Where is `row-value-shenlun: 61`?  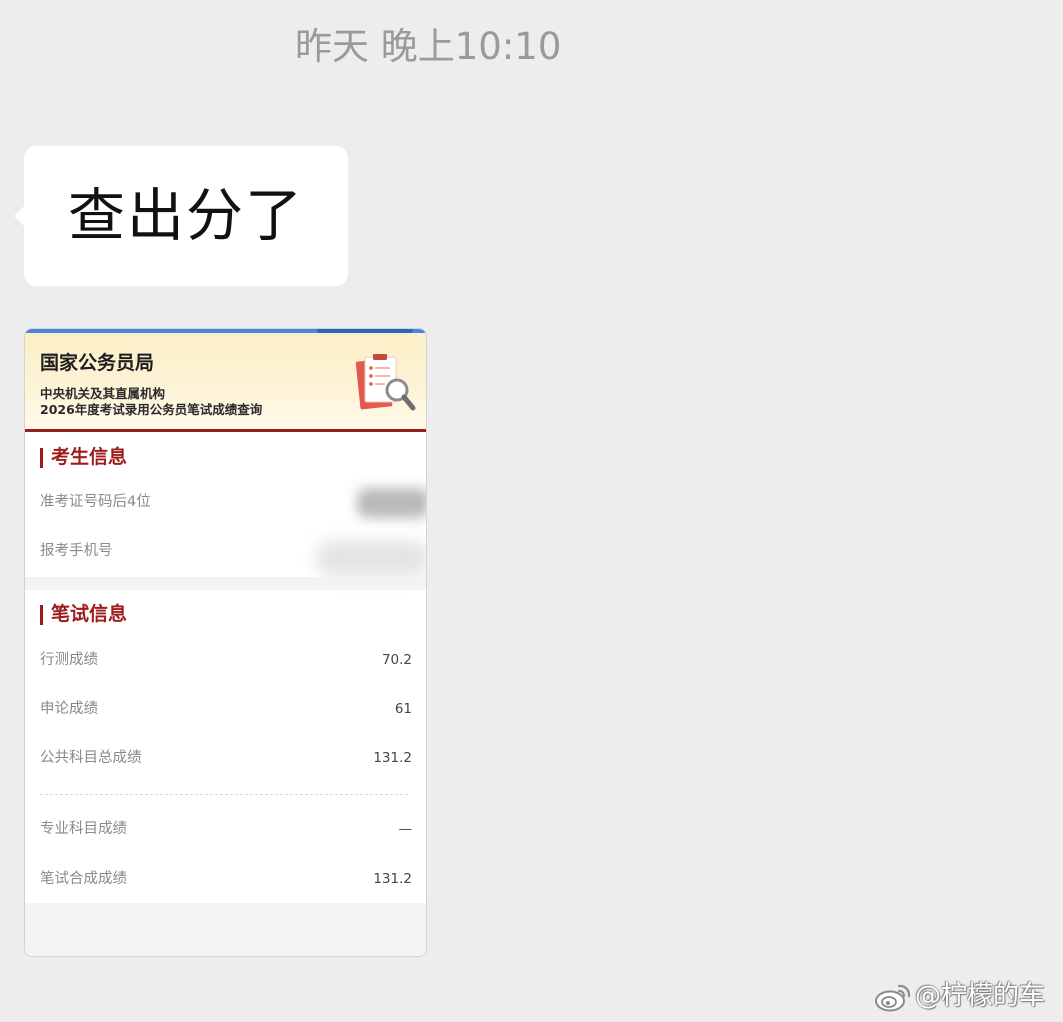
row-value-shenlun: 61 is located at coordinates (403, 709).